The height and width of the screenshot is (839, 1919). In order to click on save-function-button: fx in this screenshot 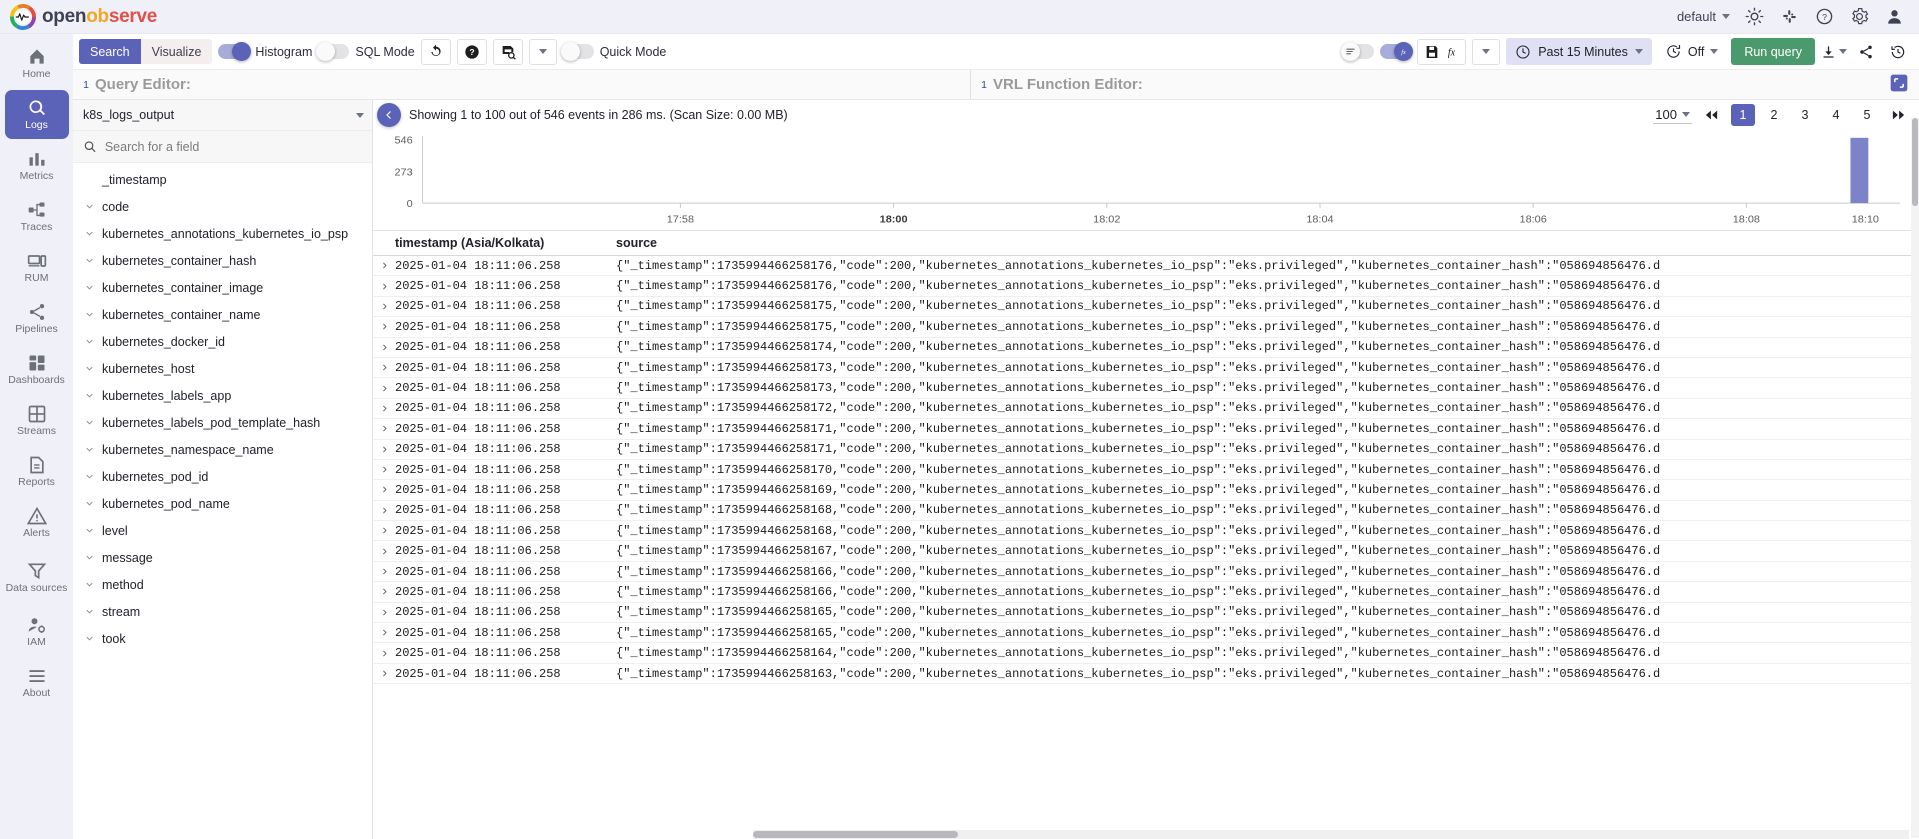, I will do `click(1442, 51)`.